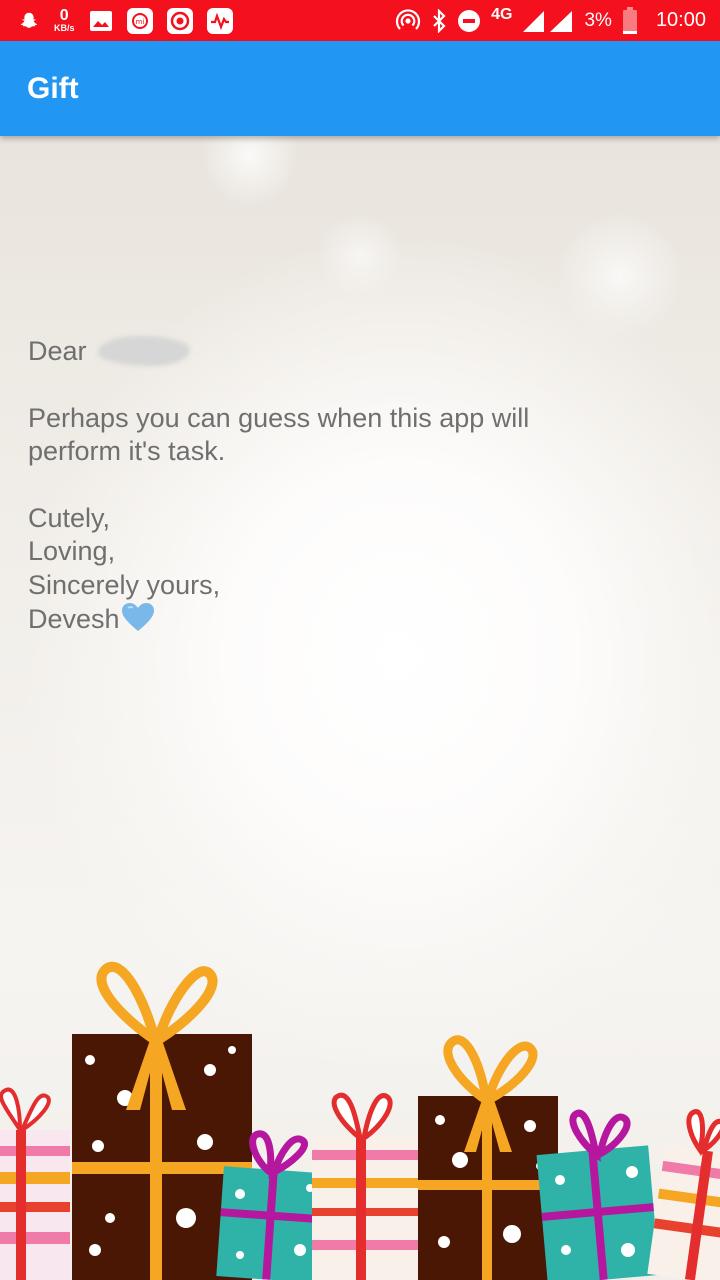 The width and height of the screenshot is (720, 1280). Describe the element at coordinates (69, 517) in the screenshot. I see `closing-line-1: Cutely,` at that location.